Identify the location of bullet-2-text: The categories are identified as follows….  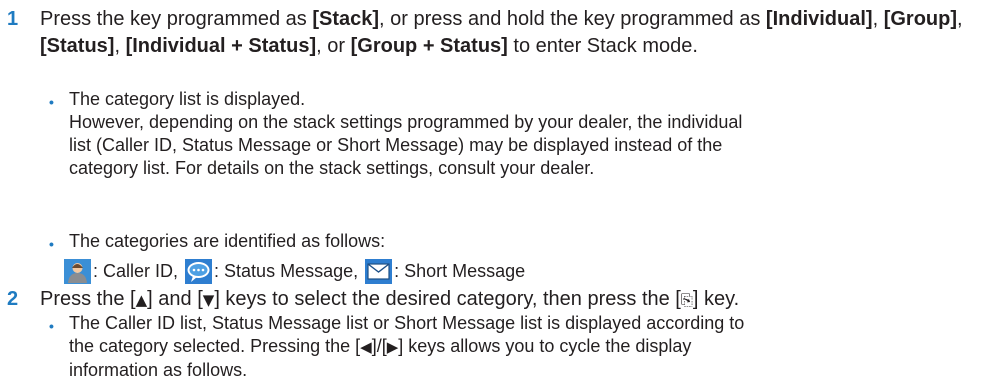
(227, 241).